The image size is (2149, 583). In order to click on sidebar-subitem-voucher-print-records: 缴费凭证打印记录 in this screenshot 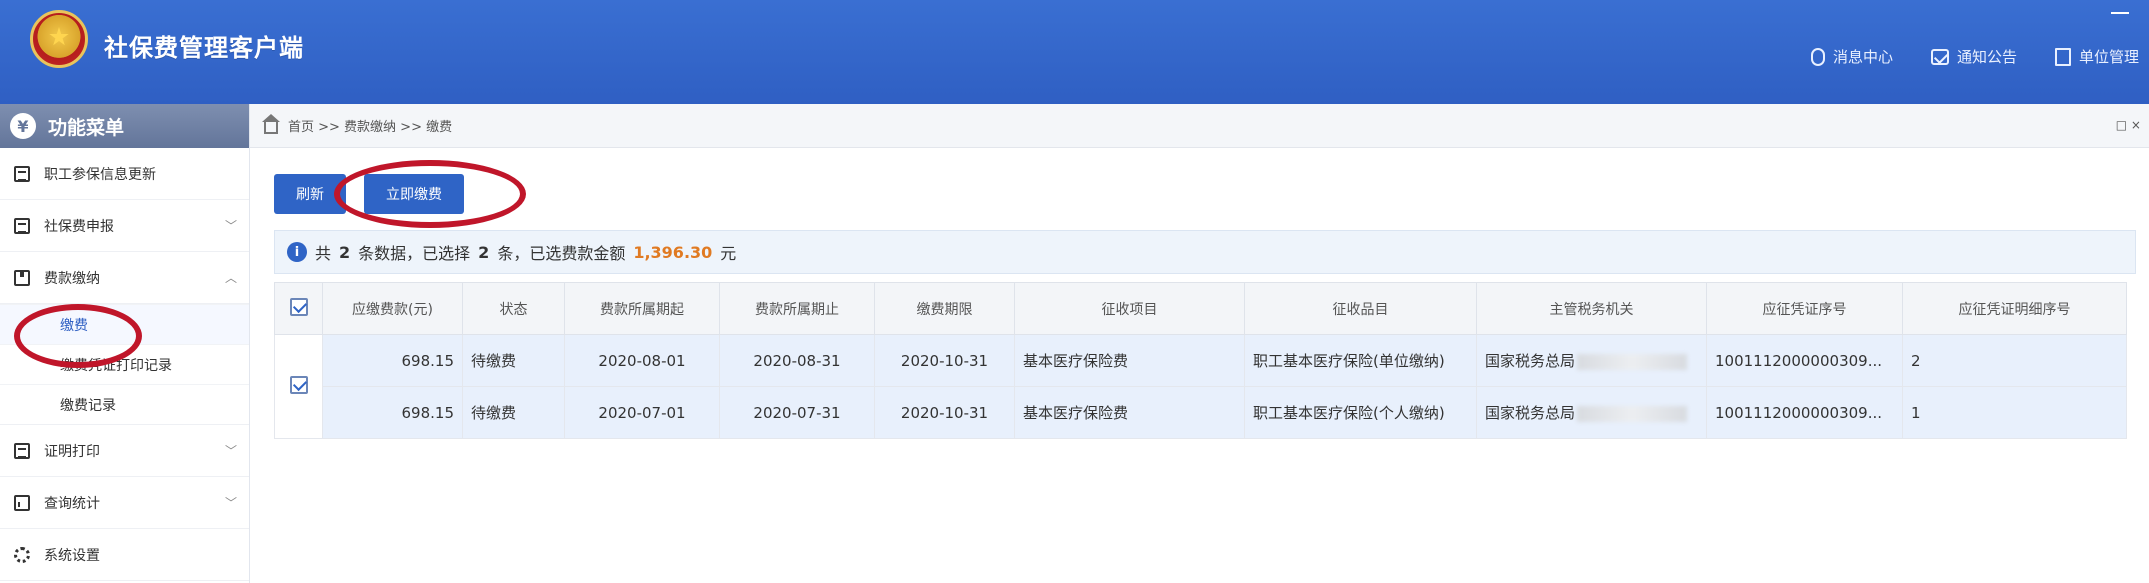, I will do `click(124, 364)`.